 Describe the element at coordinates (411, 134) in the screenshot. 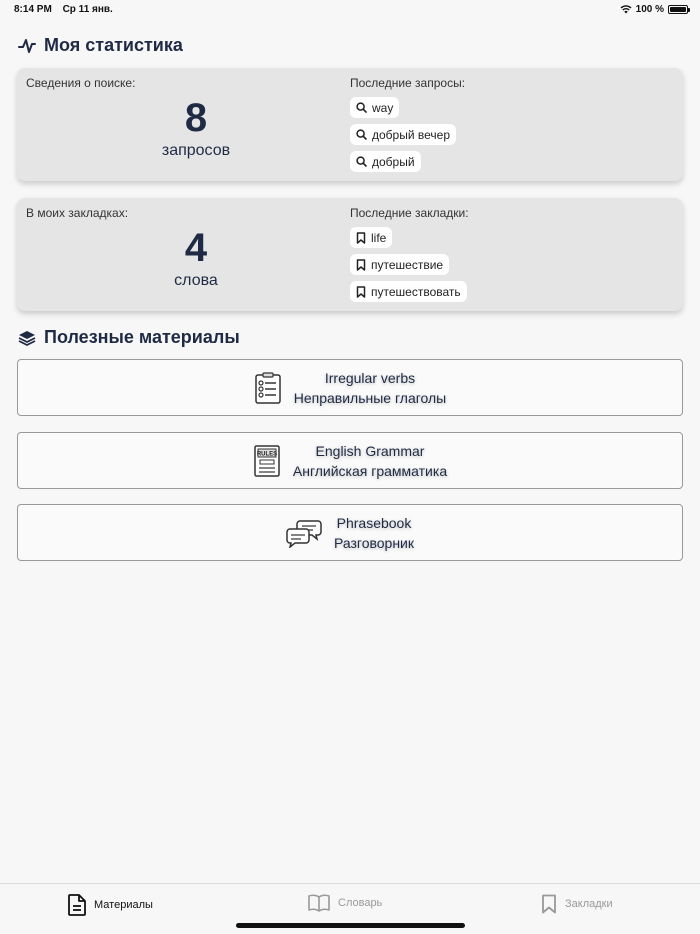

I see `recent-search-text: добрый вечер` at that location.